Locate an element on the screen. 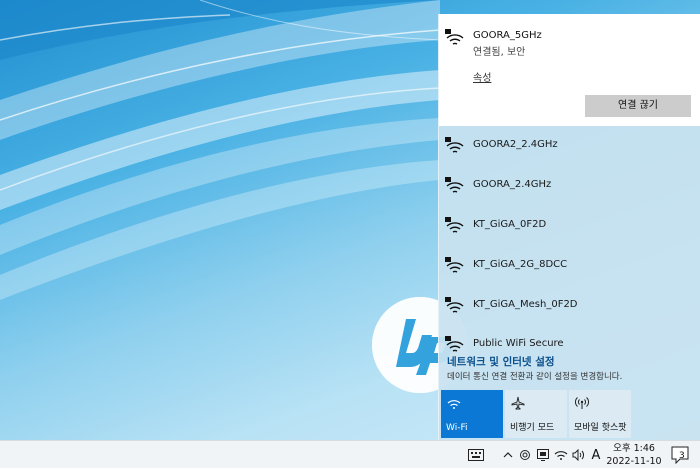 This screenshot has height=468, width=700. connected-ssid: GOORA_5GHz is located at coordinates (507, 35).